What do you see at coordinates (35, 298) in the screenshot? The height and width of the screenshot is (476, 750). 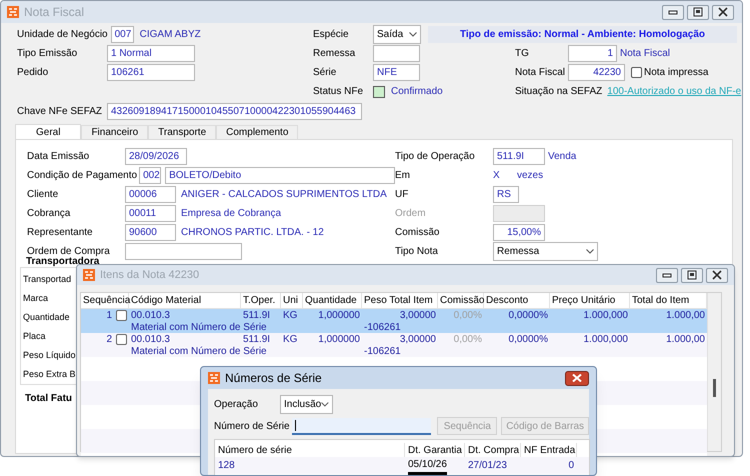 I see `field-label: Marca` at bounding box center [35, 298].